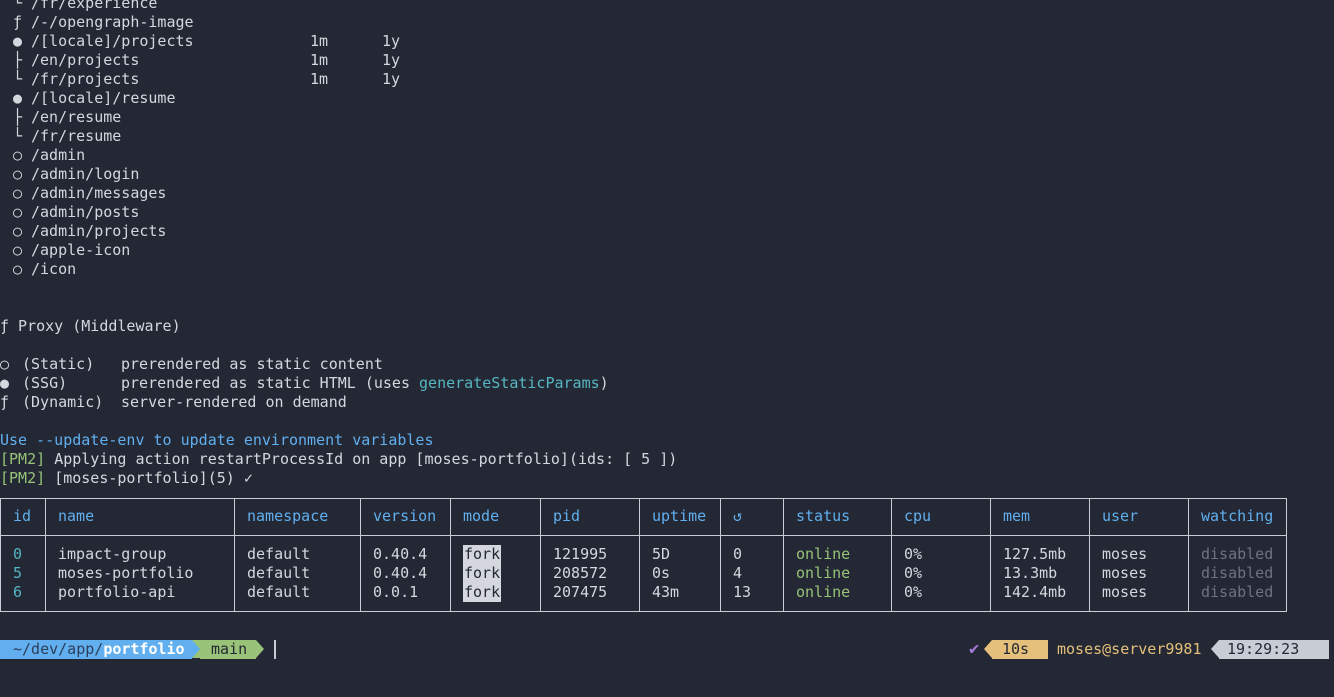 Image resolution: width=1334 pixels, height=697 pixels. I want to click on check-icon: ✔, so click(974, 649).